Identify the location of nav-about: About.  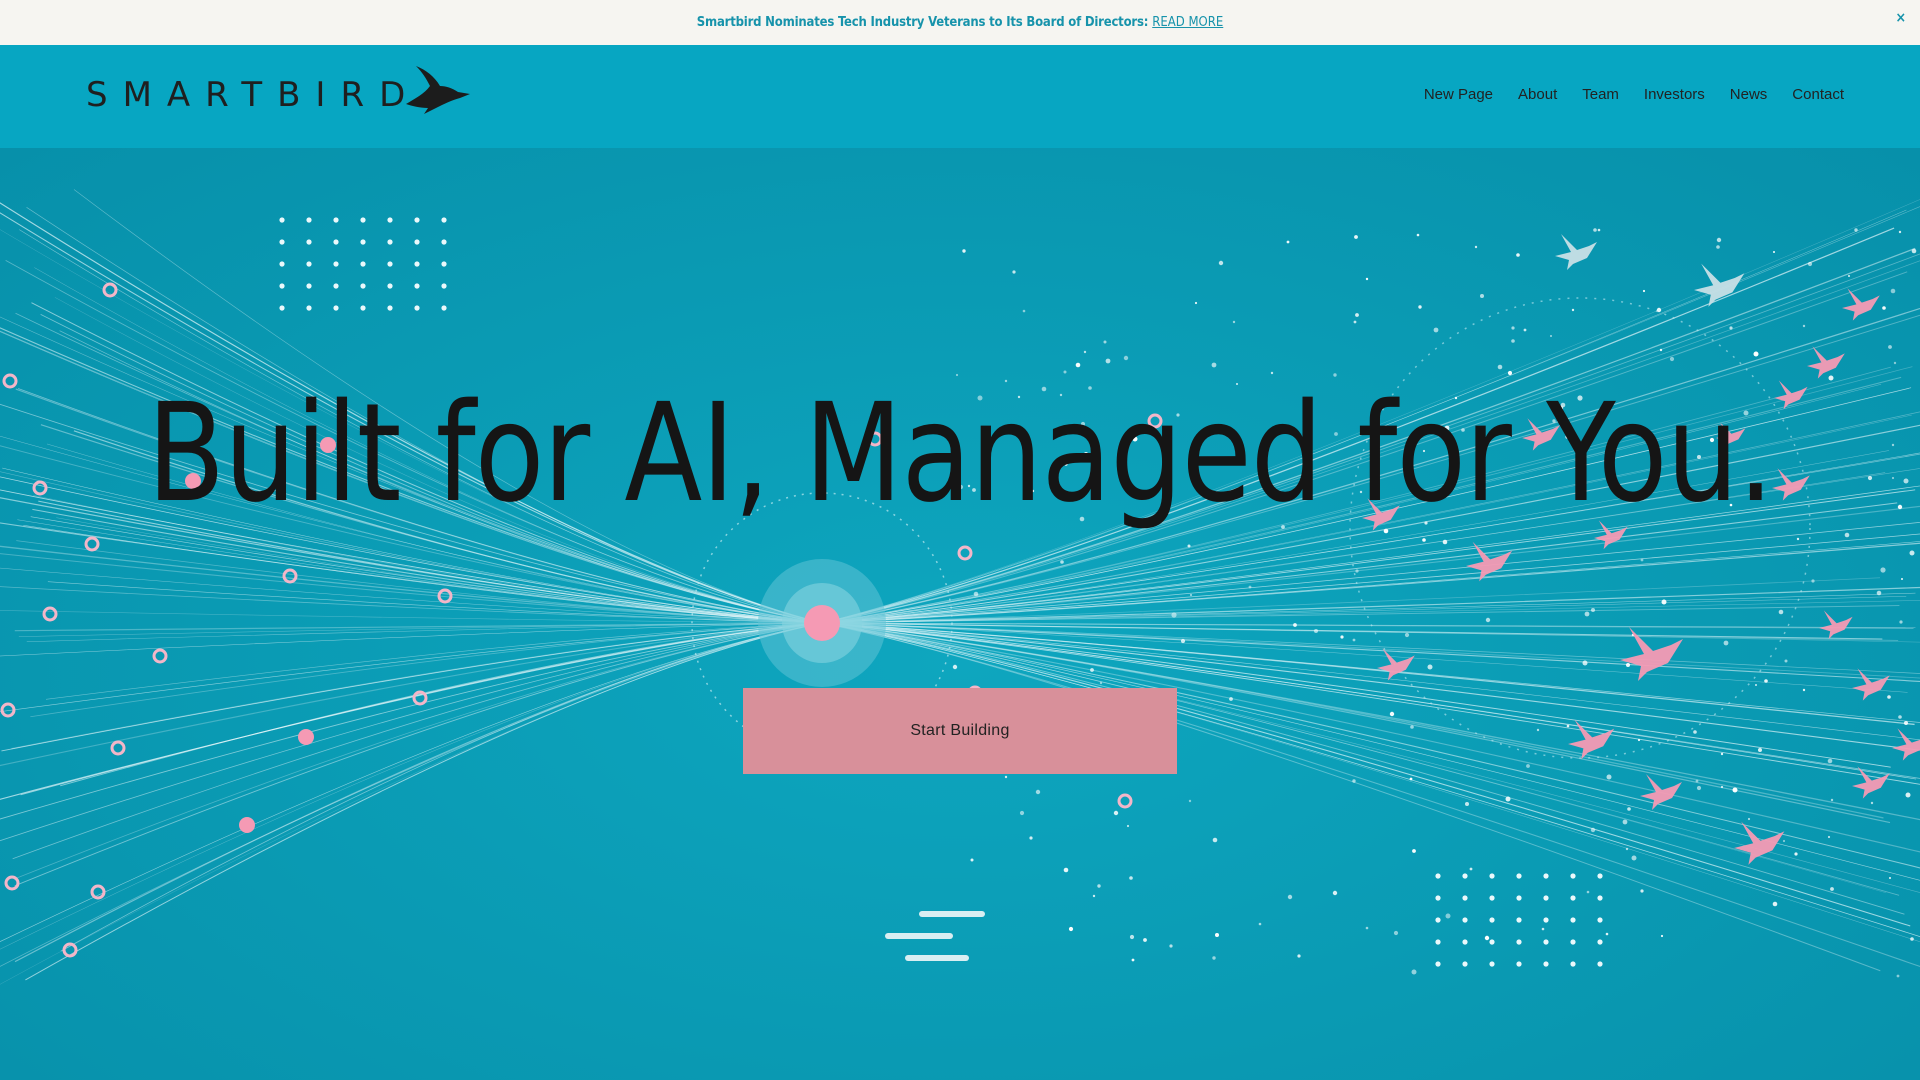
(1537, 94).